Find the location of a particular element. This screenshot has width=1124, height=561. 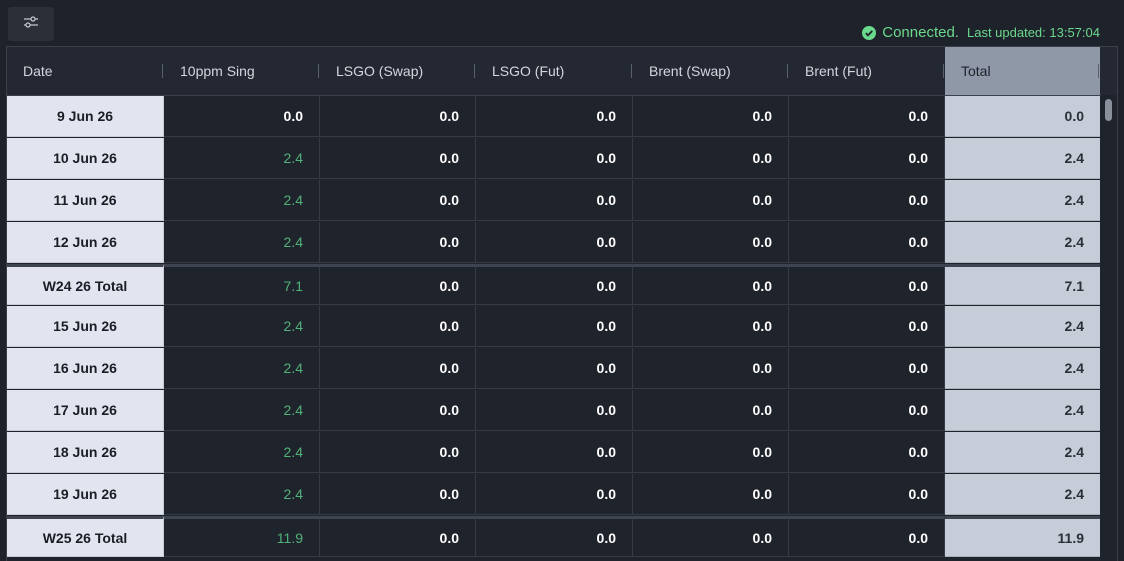

table-row: 15 Jun 26 2.4 0.0 0.0 0.0 0.0 2.4 is located at coordinates (553, 327).